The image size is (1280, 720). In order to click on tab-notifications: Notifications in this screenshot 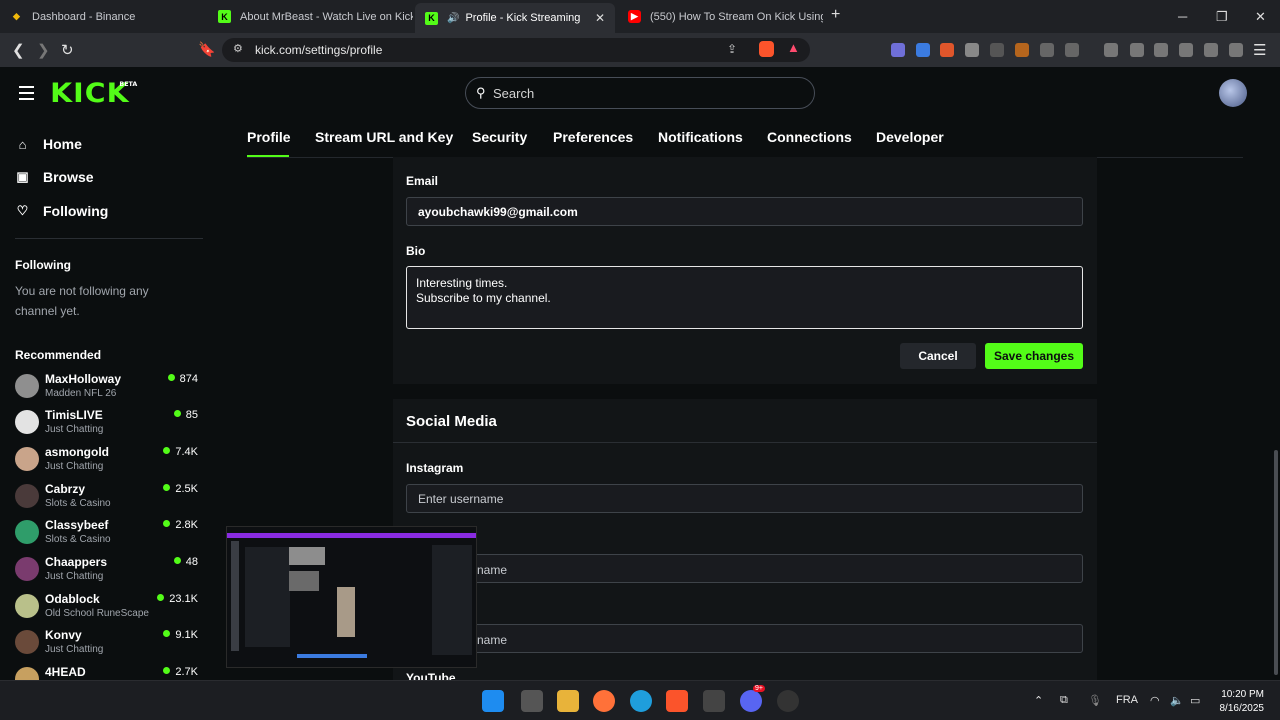, I will do `click(700, 137)`.